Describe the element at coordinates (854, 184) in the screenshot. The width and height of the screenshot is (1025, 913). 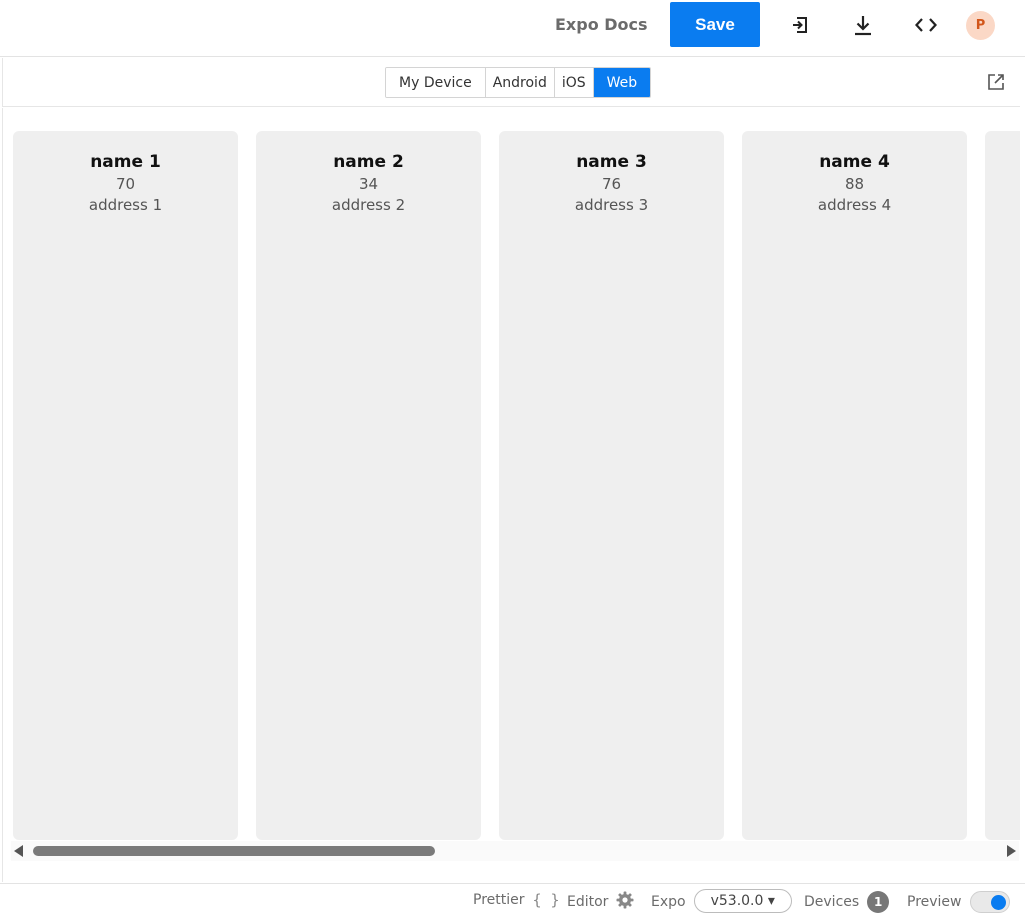
I see `card-age: 88` at that location.